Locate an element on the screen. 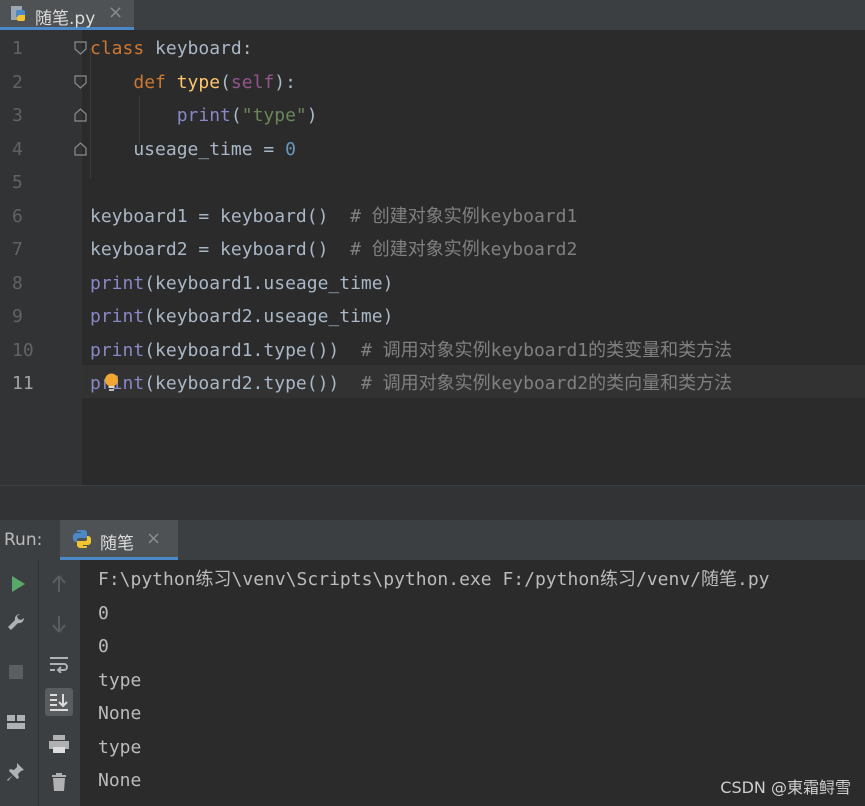 Image resolution: width=865 pixels, height=806 pixels. settings-button is located at coordinates (16, 622).